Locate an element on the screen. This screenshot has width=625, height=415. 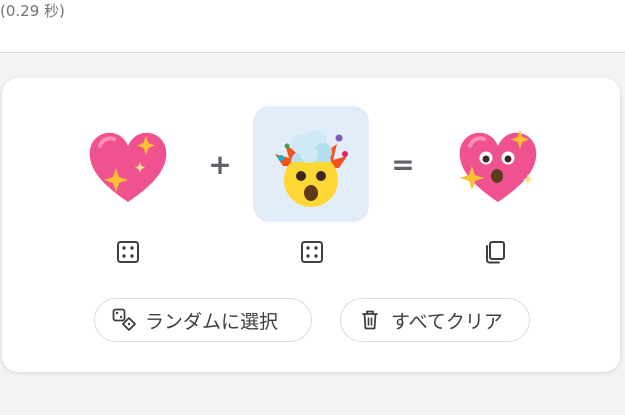
right-emoji-slot is located at coordinates (311, 164).